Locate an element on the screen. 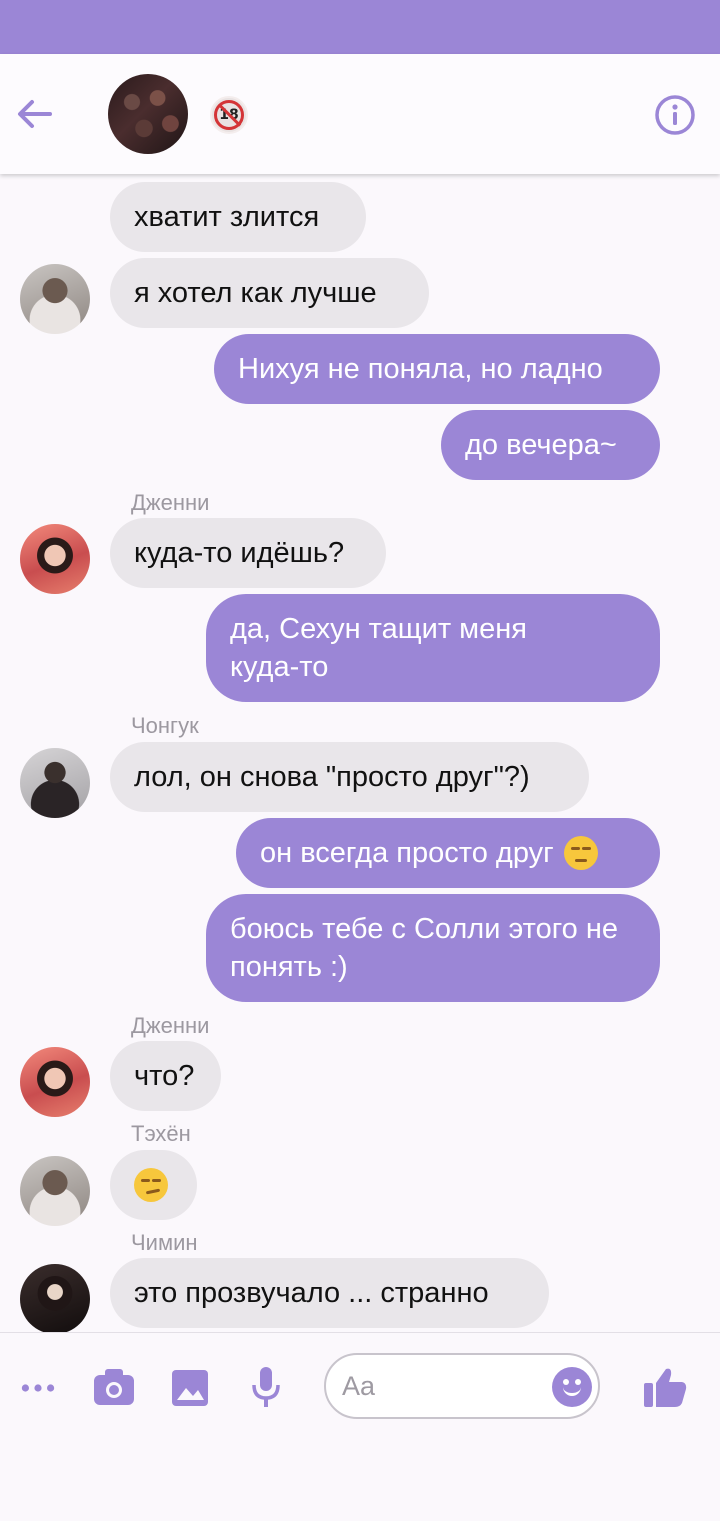 This screenshot has height=1521, width=720. incoming-message is located at coordinates (153, 1185).